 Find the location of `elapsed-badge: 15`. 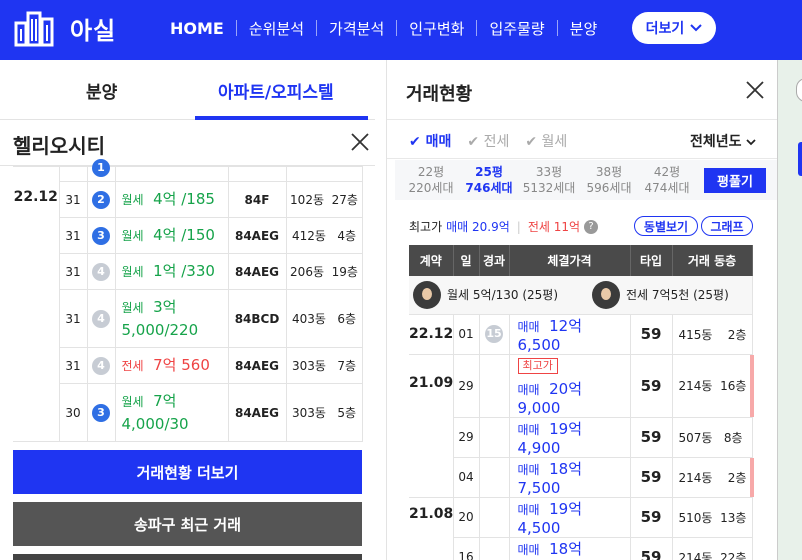

elapsed-badge: 15 is located at coordinates (494, 334).